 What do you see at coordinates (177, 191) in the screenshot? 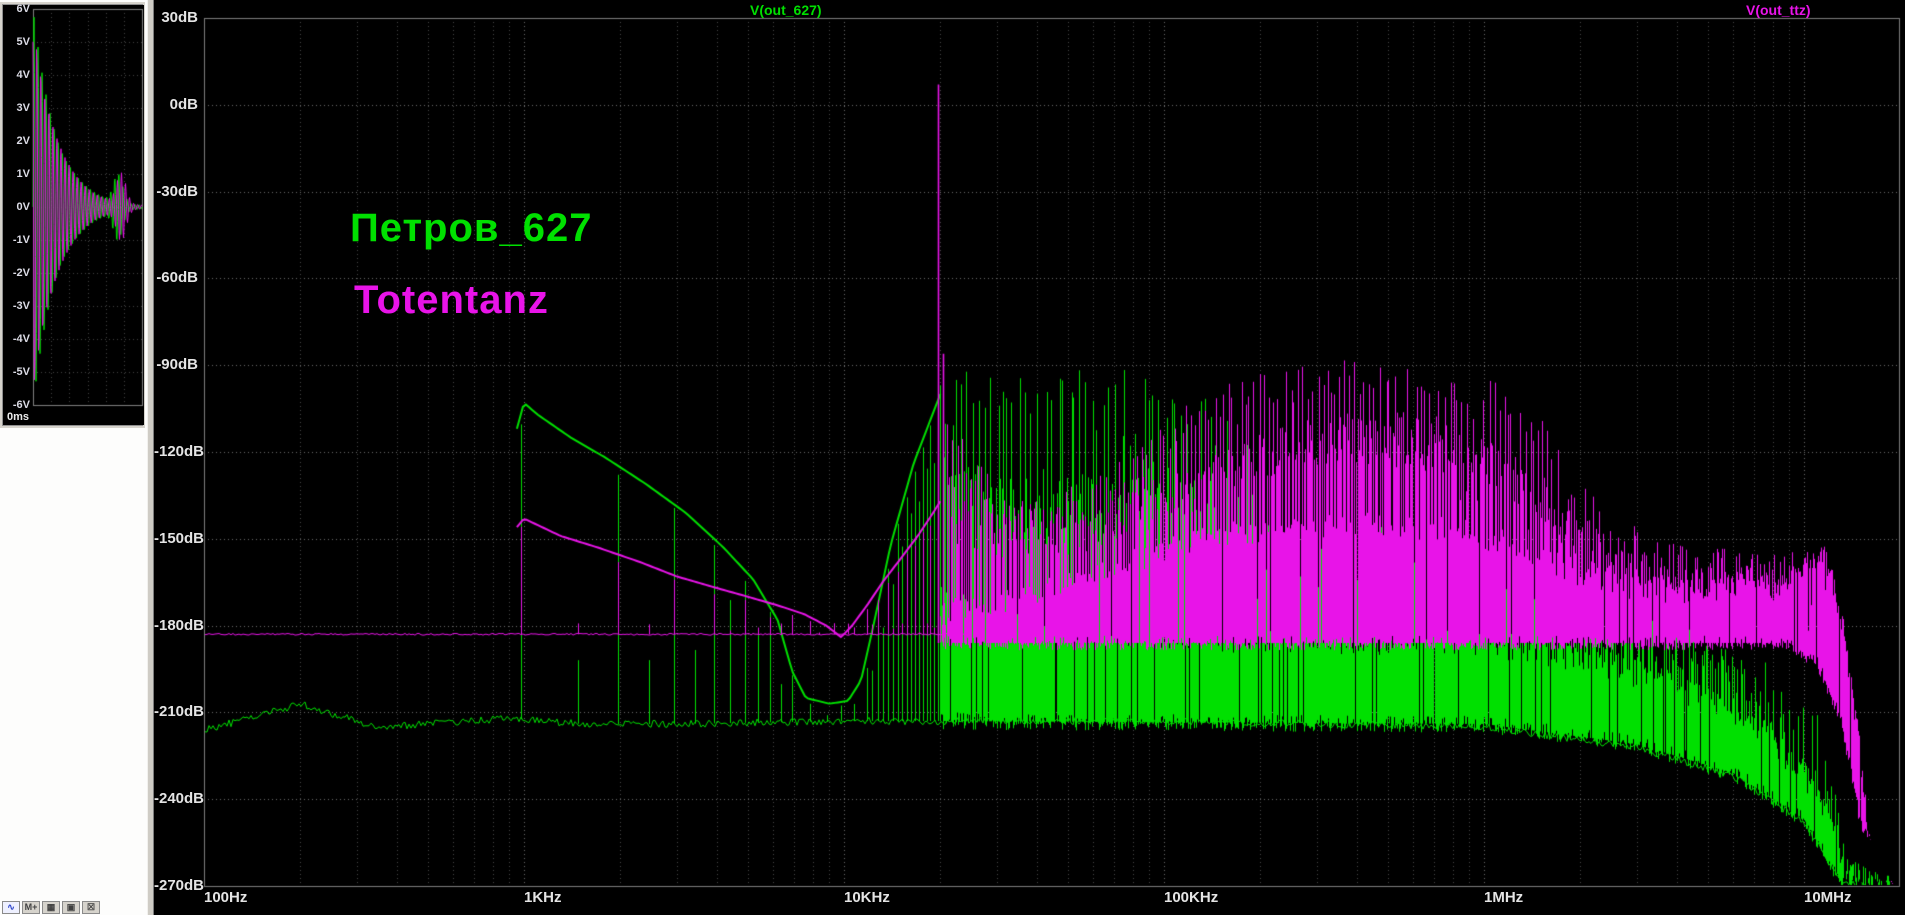
I see `y-tick--30db: -30dB` at bounding box center [177, 191].